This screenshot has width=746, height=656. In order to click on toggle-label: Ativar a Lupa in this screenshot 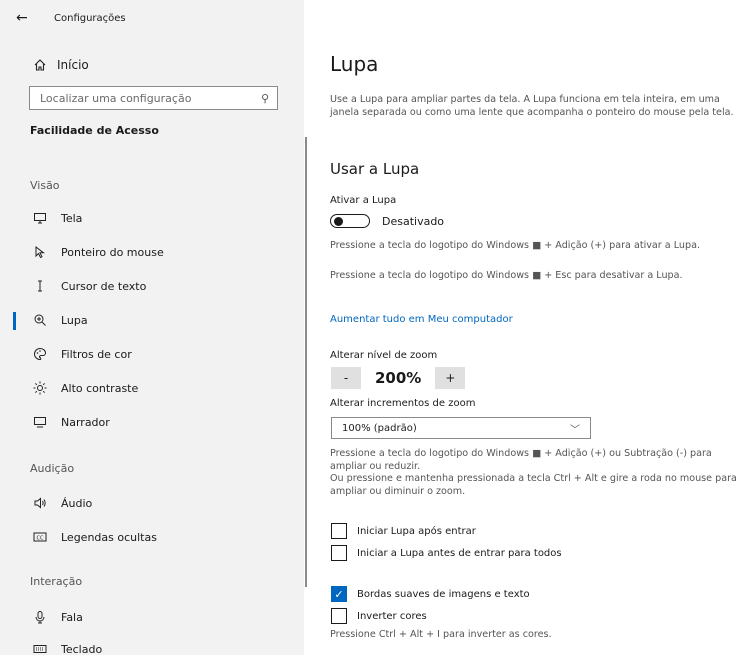, I will do `click(363, 200)`.